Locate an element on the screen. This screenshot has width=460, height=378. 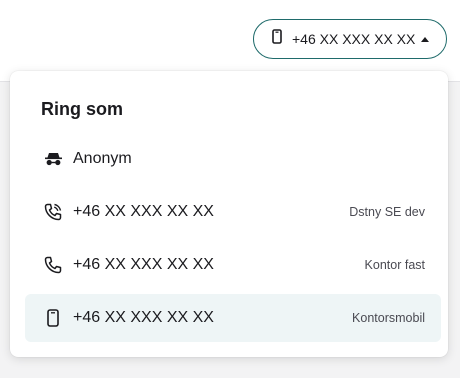
caller-id-number: +46 XX XXX XX XX is located at coordinates (354, 39).